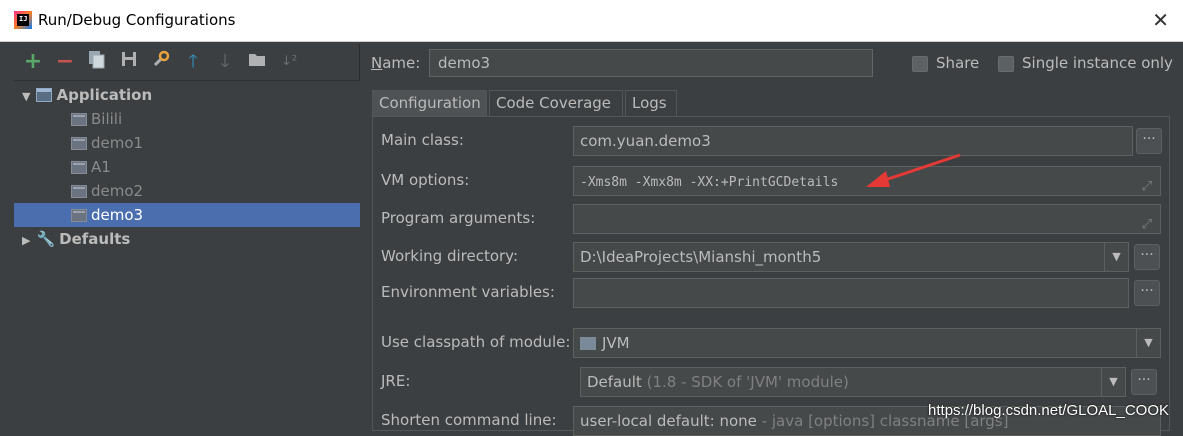 Image resolution: width=1183 pixels, height=436 pixels. Describe the element at coordinates (616, 343) in the screenshot. I see `classpath-module-value: JVM` at that location.